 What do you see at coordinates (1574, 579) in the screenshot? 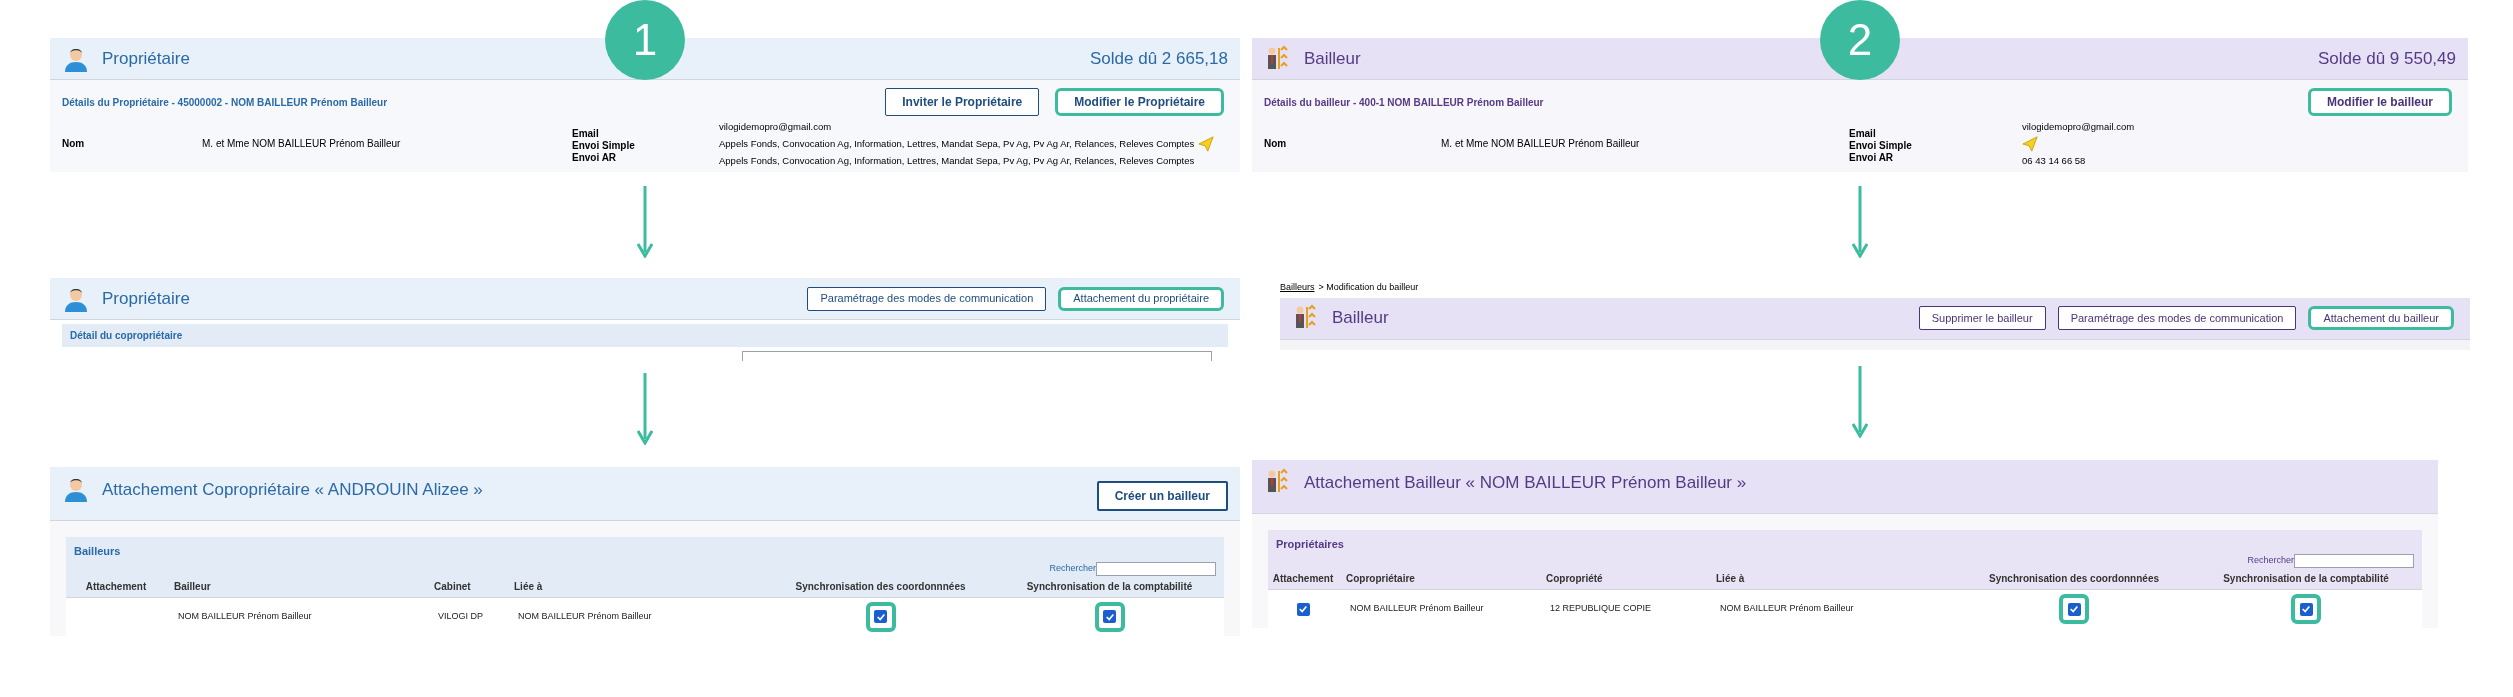
I see `column-header: Copropriété` at bounding box center [1574, 579].